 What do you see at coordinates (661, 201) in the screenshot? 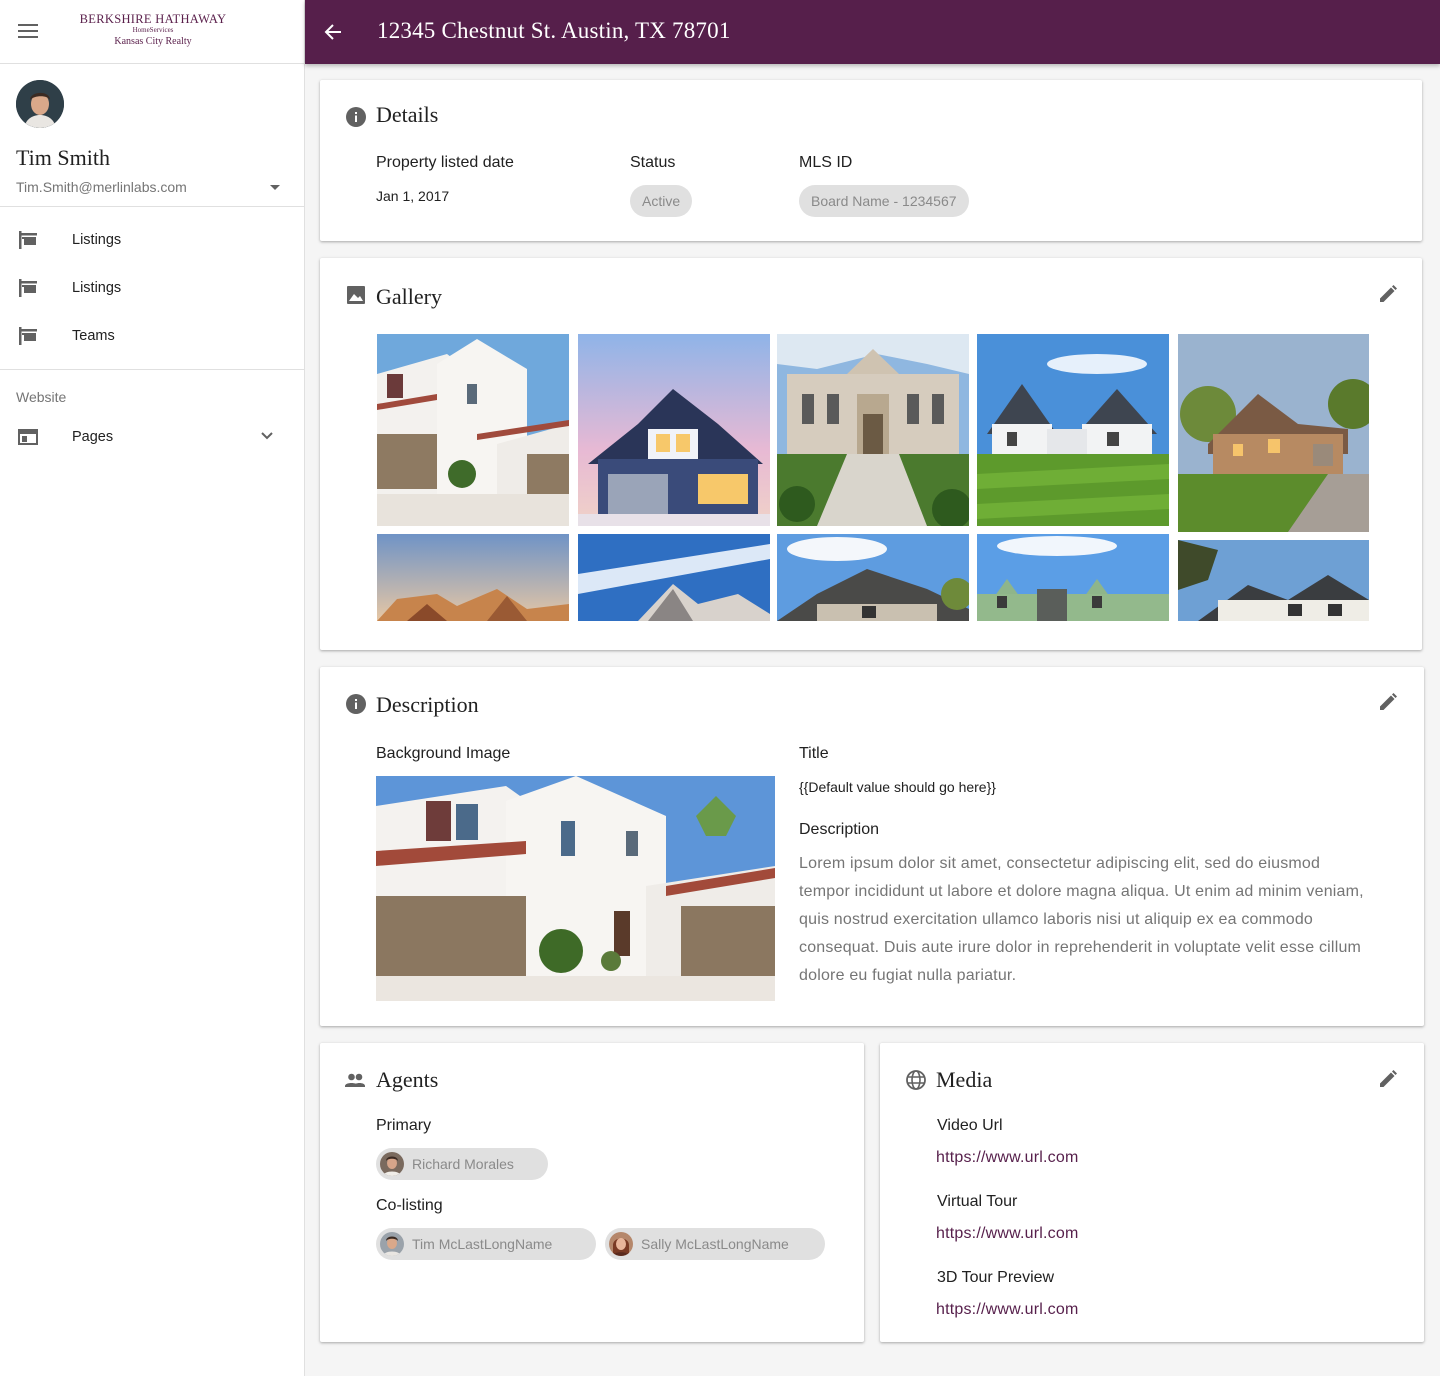
I see `status-badge: Active` at bounding box center [661, 201].